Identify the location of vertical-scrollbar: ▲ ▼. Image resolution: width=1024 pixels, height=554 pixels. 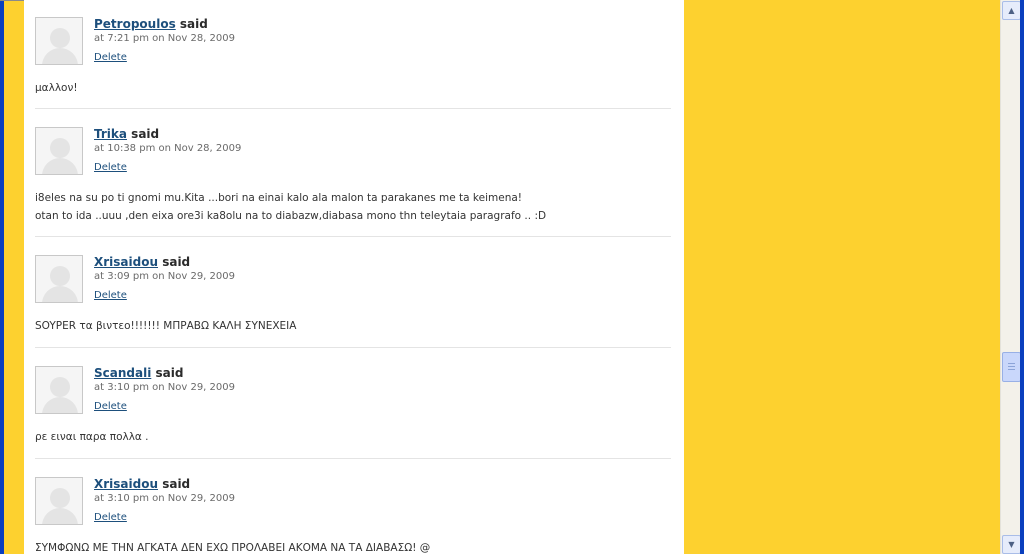
(1010, 277).